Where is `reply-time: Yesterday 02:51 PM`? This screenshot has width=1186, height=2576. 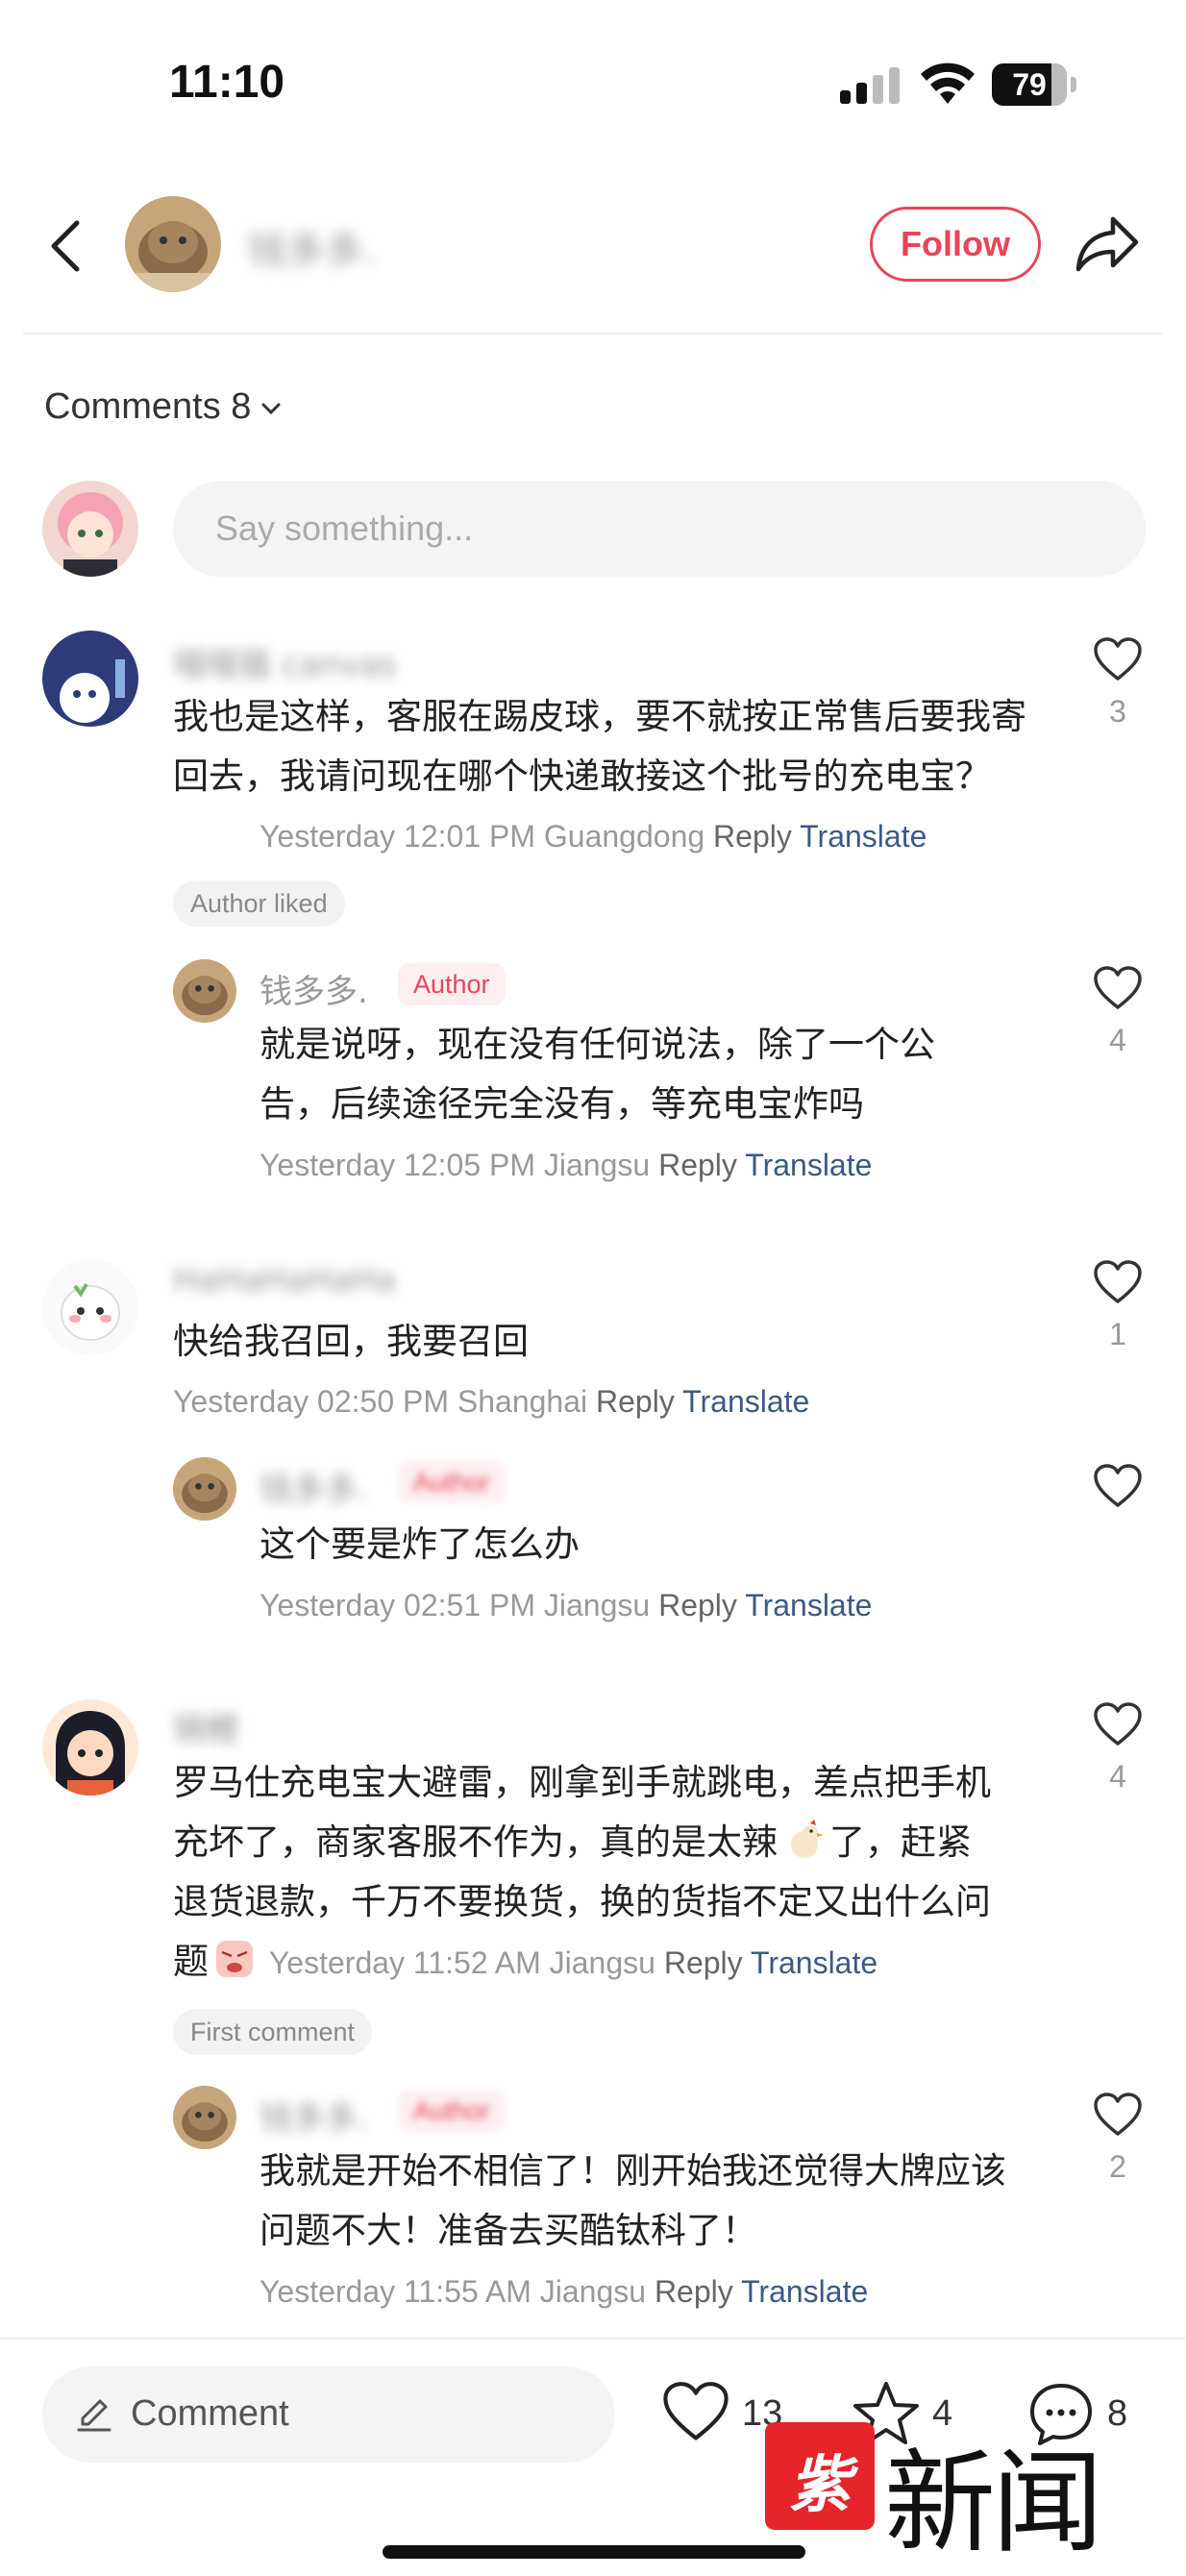
reply-time: Yesterday 02:51 PM is located at coordinates (397, 1605).